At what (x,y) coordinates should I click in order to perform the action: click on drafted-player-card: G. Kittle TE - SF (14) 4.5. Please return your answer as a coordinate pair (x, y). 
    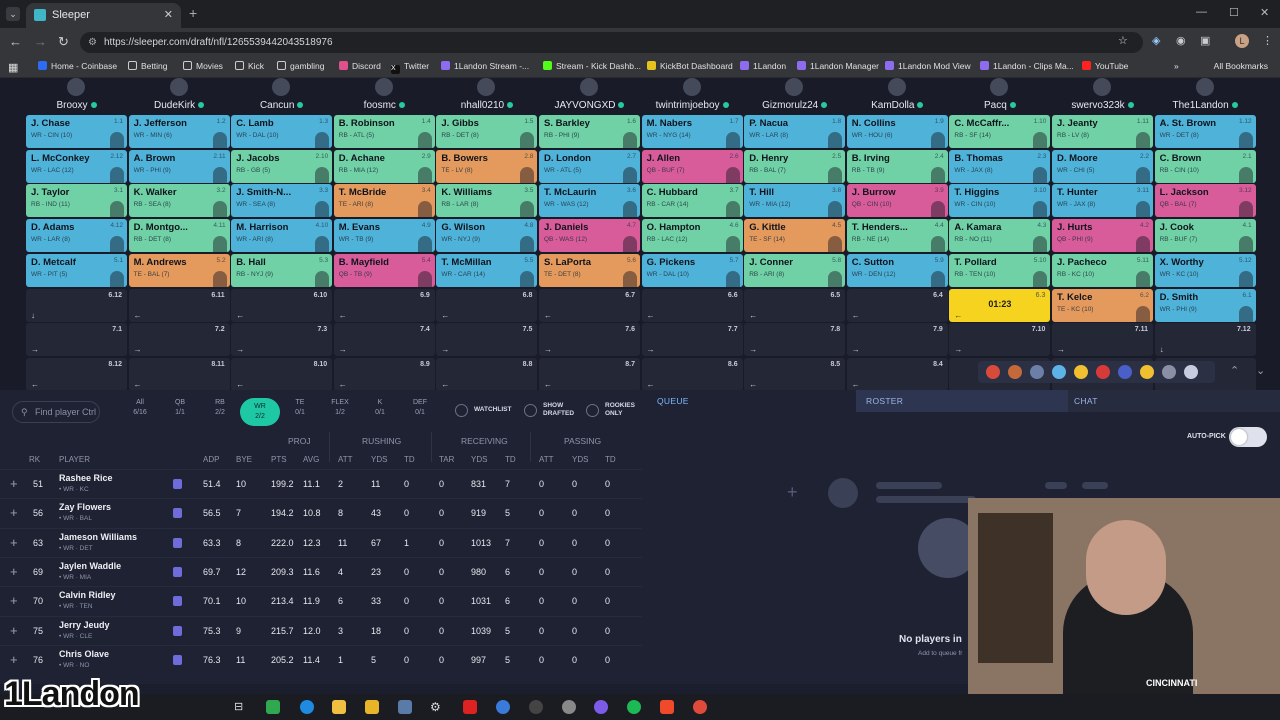
    Looking at the image, I should click on (795, 236).